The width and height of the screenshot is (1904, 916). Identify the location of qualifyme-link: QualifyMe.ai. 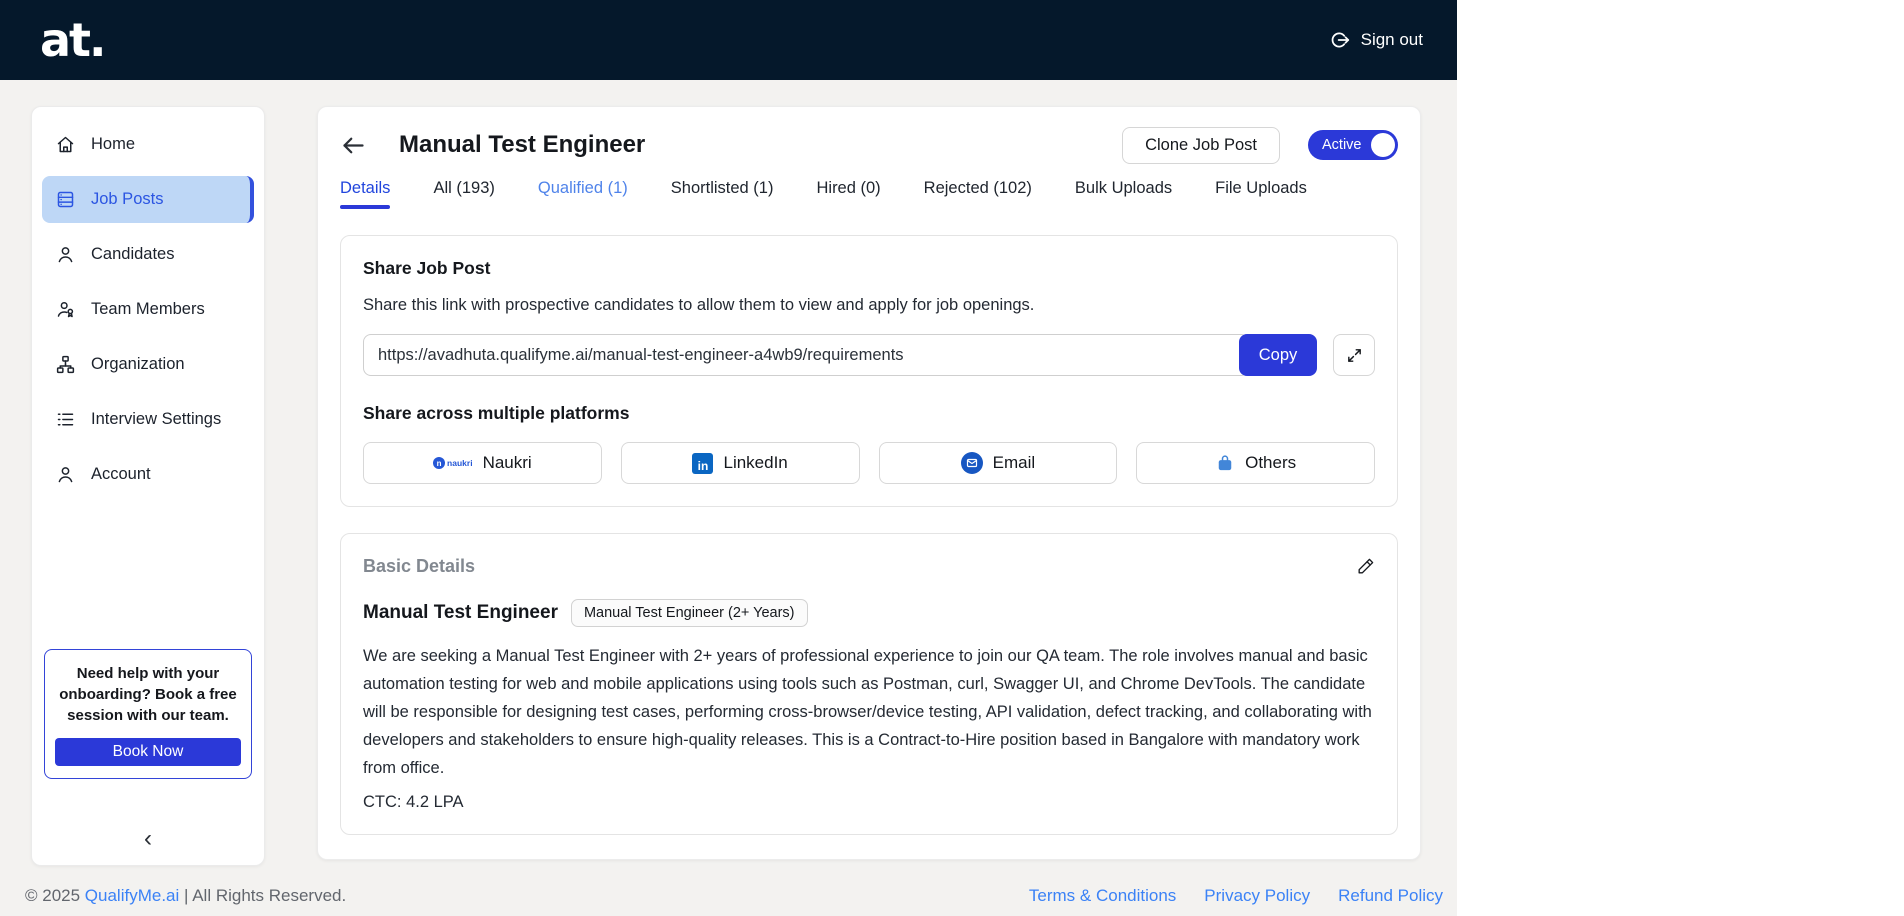
(132, 895).